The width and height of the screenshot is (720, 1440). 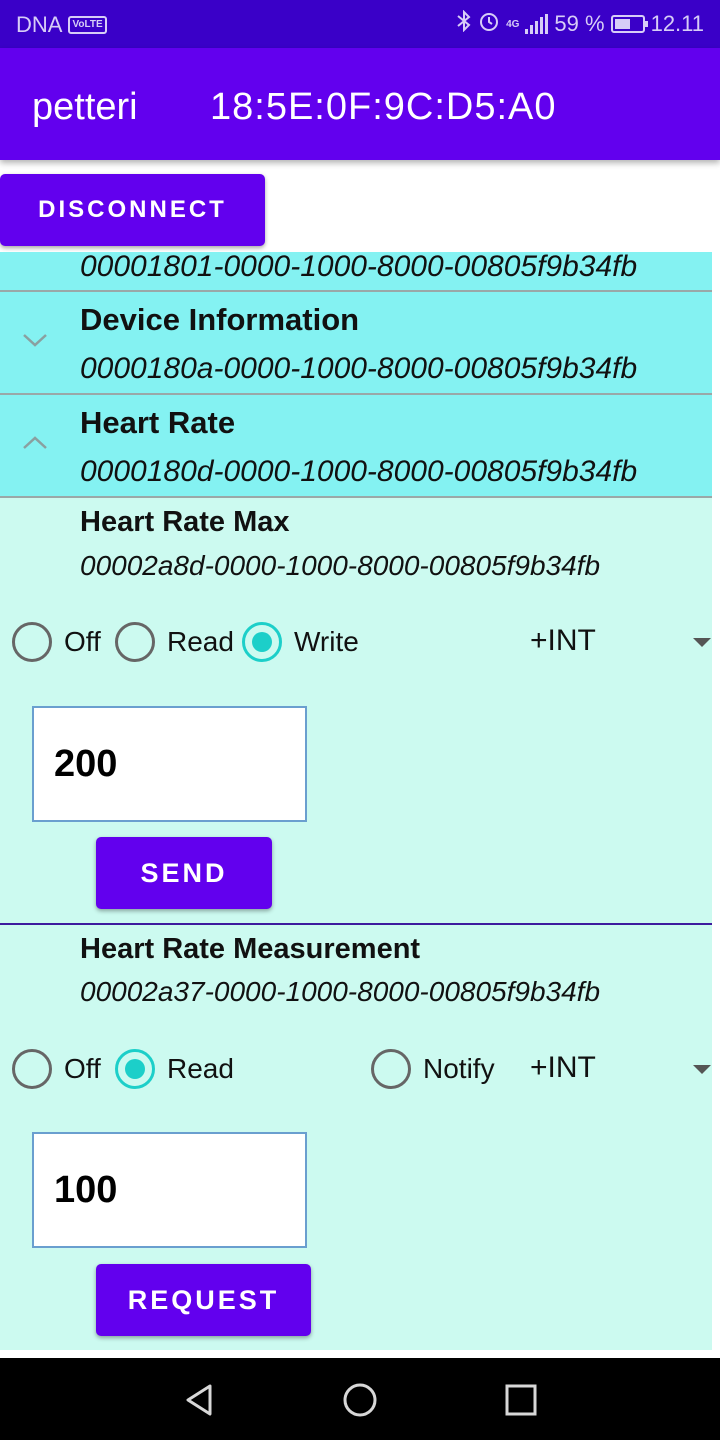 I want to click on radio-label: Write, so click(x=326, y=641).